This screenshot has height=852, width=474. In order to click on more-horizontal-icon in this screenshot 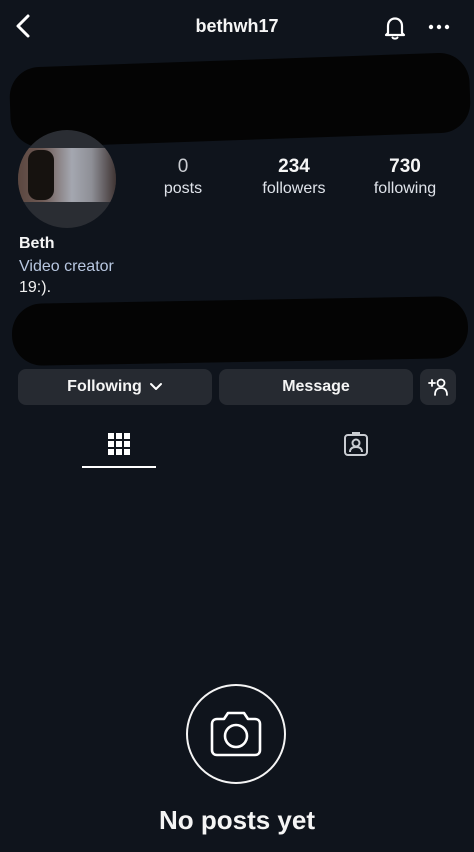, I will do `click(439, 27)`.